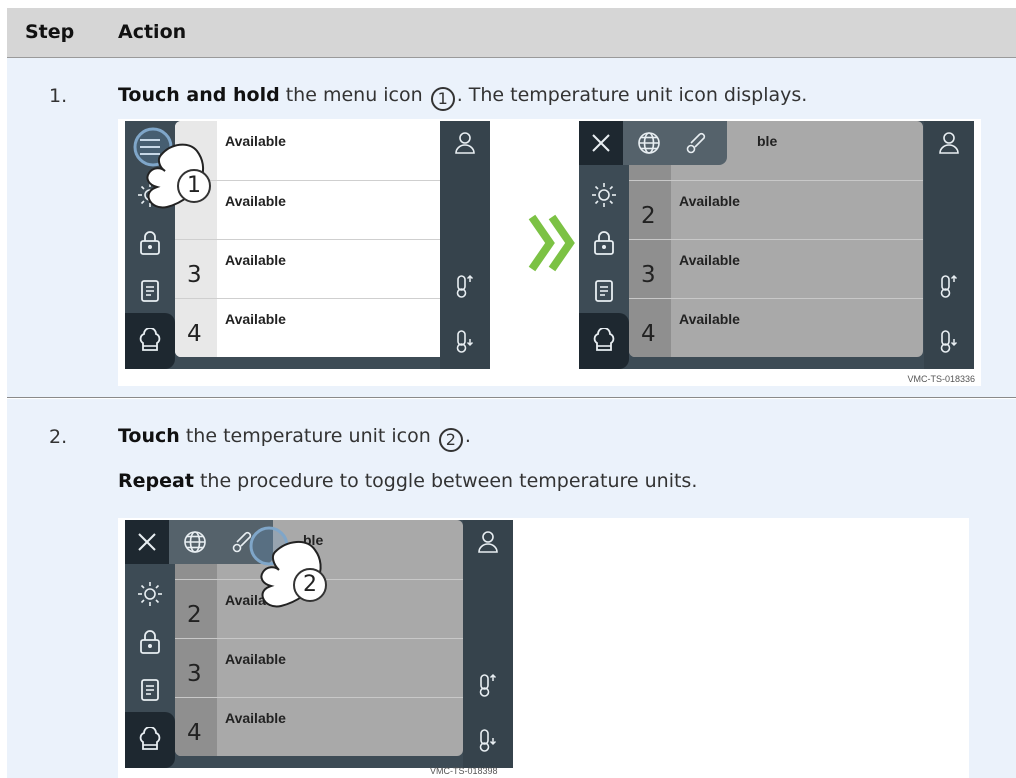 This screenshot has height=778, width=1016. I want to click on callout-marker: 2, so click(310, 585).